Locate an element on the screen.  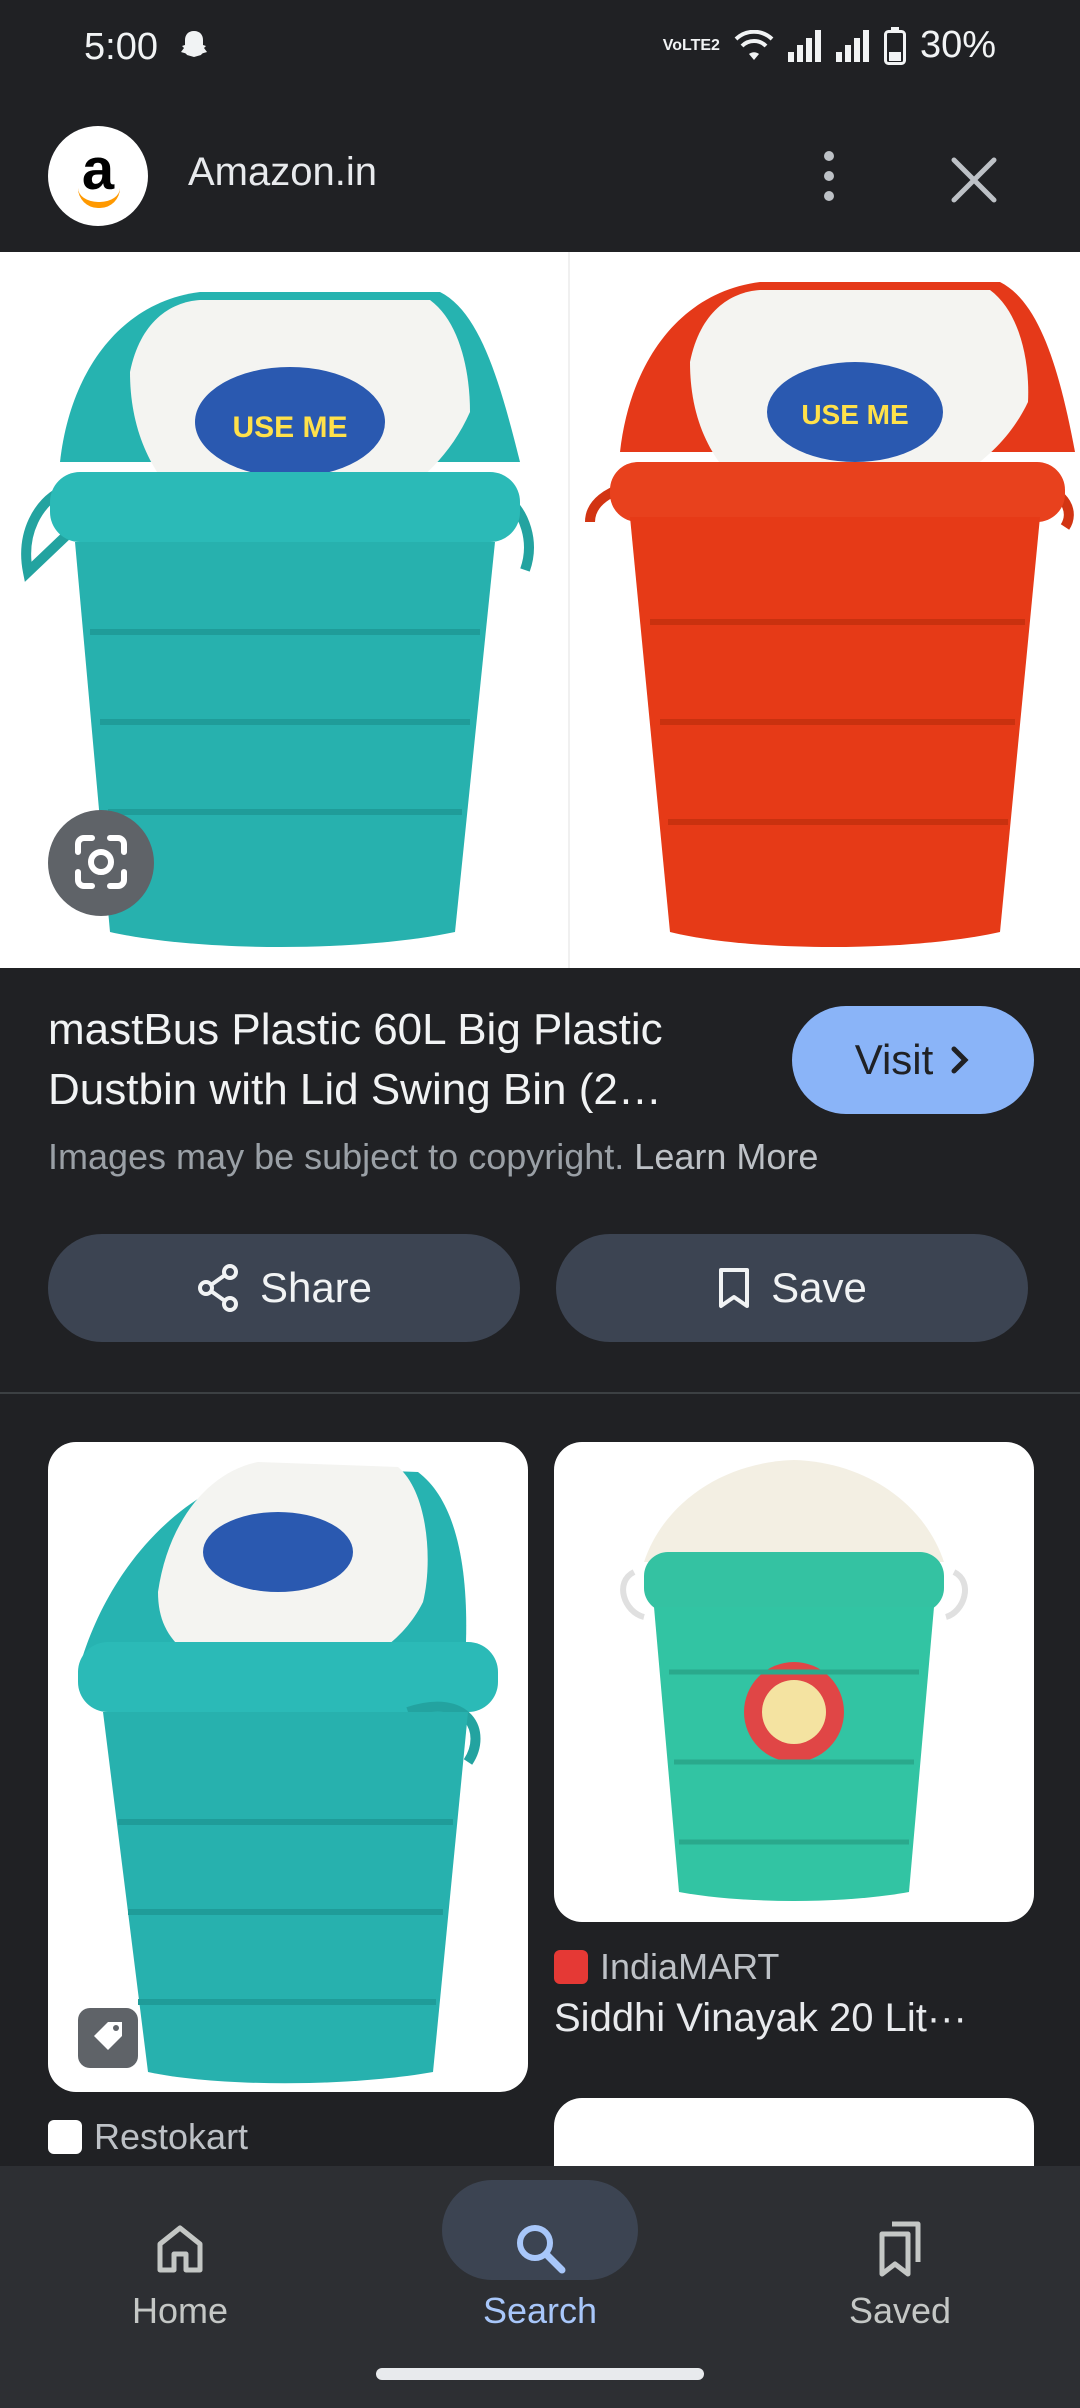
share-label: Share is located at coordinates (316, 1287).